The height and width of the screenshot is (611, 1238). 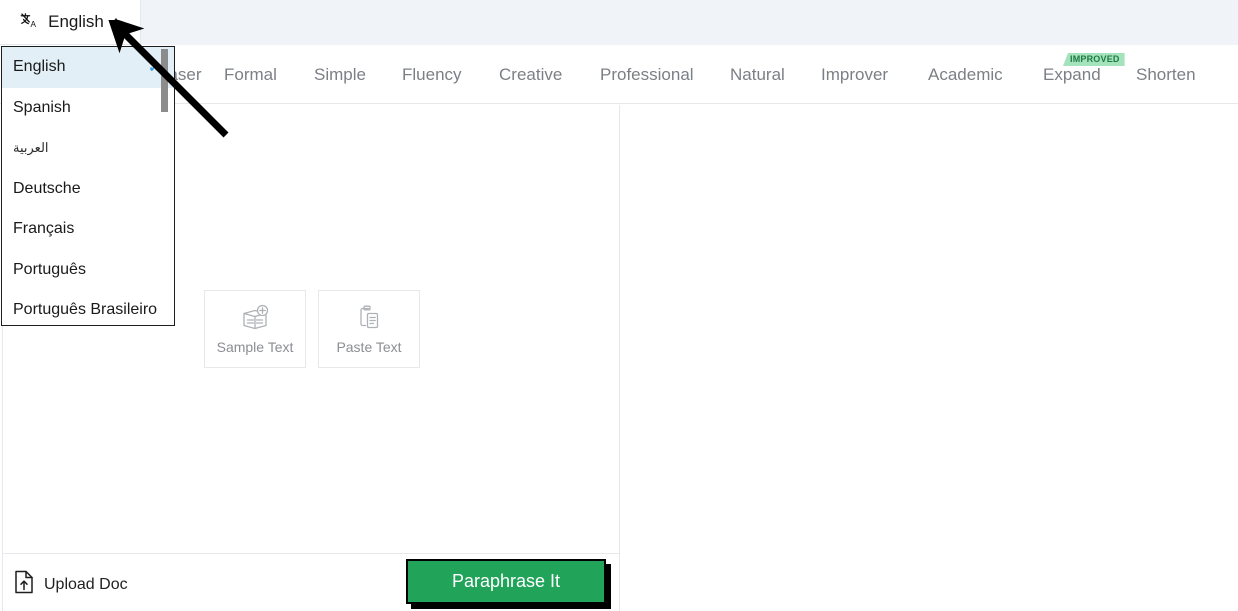 I want to click on language-option-label: Spanish, so click(x=42, y=107).